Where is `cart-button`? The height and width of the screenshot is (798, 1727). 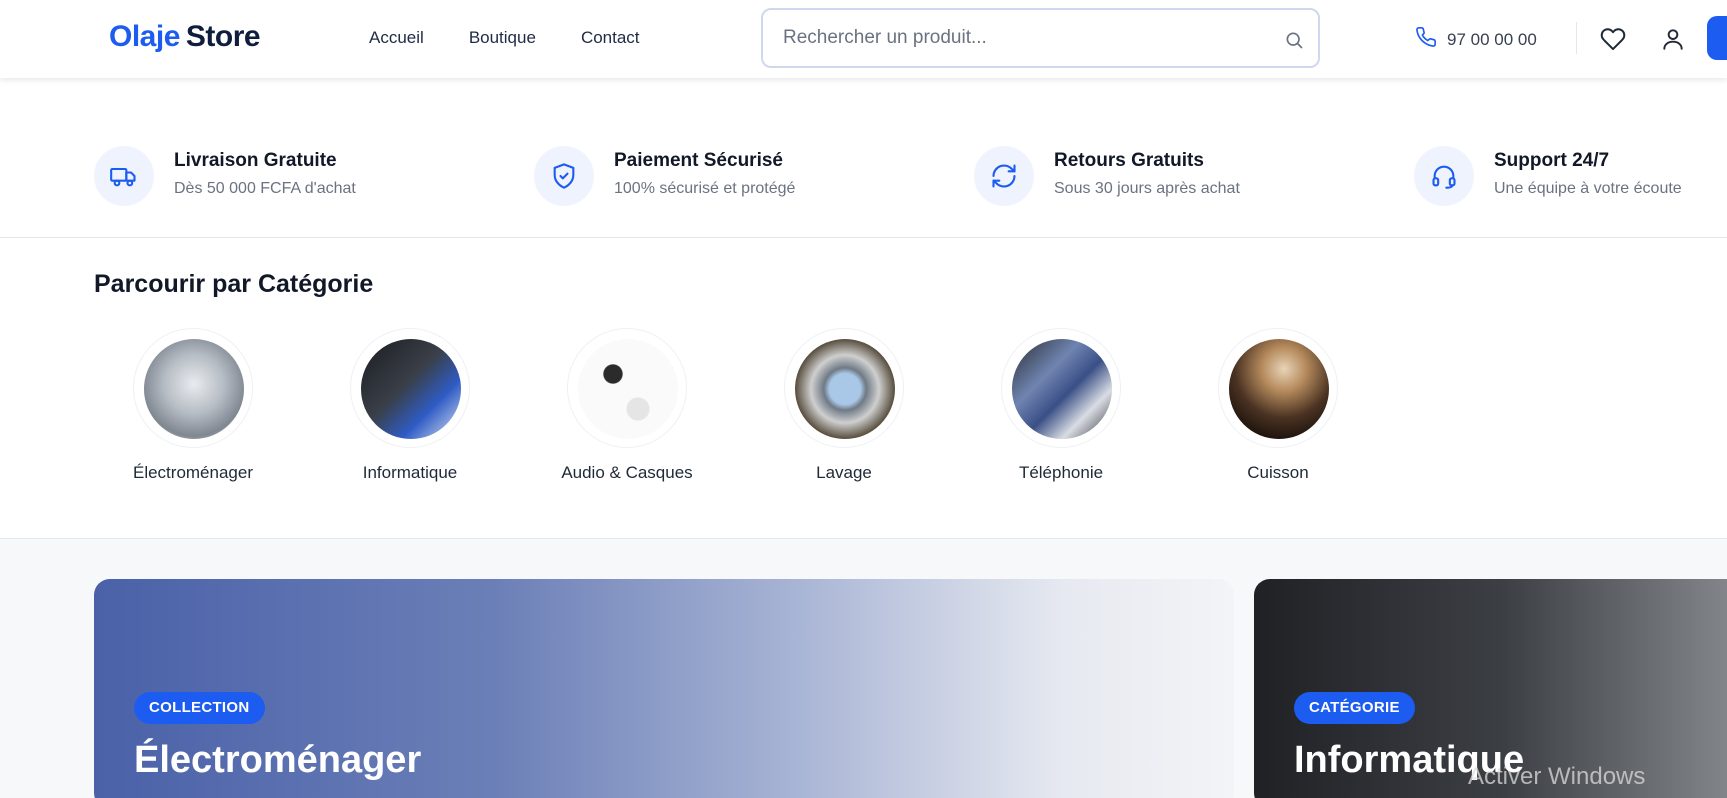
cart-button is located at coordinates (1717, 38).